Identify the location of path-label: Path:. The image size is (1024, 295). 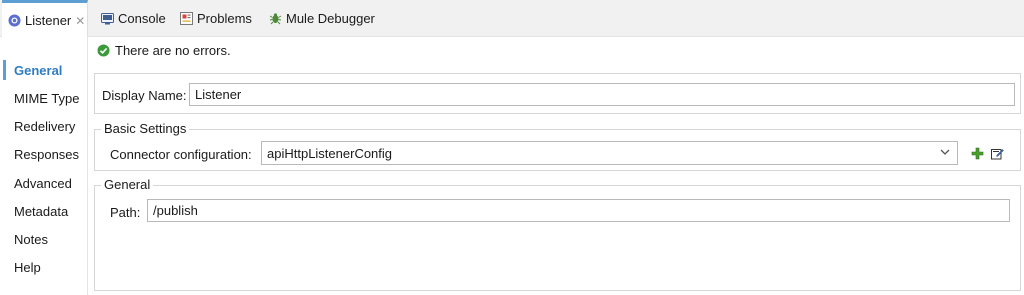
(125, 212).